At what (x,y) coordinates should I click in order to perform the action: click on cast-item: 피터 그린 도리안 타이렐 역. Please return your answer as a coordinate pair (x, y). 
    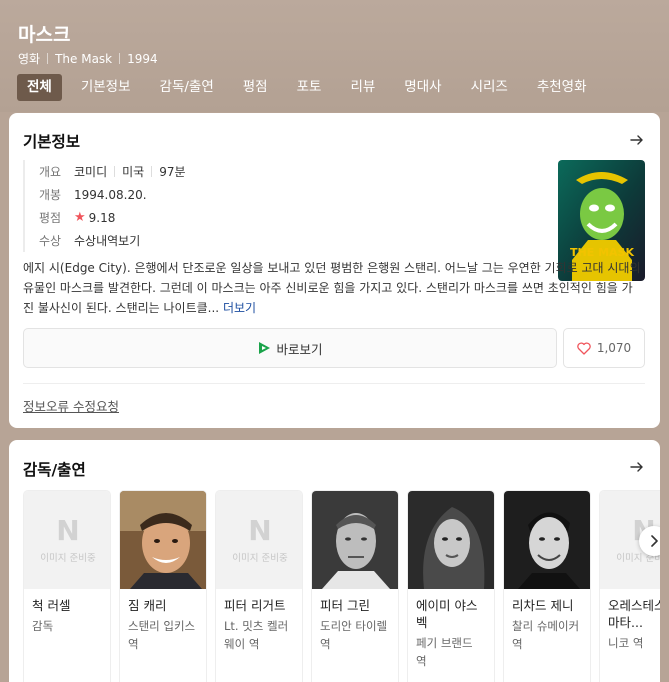
    Looking at the image, I should click on (355, 586).